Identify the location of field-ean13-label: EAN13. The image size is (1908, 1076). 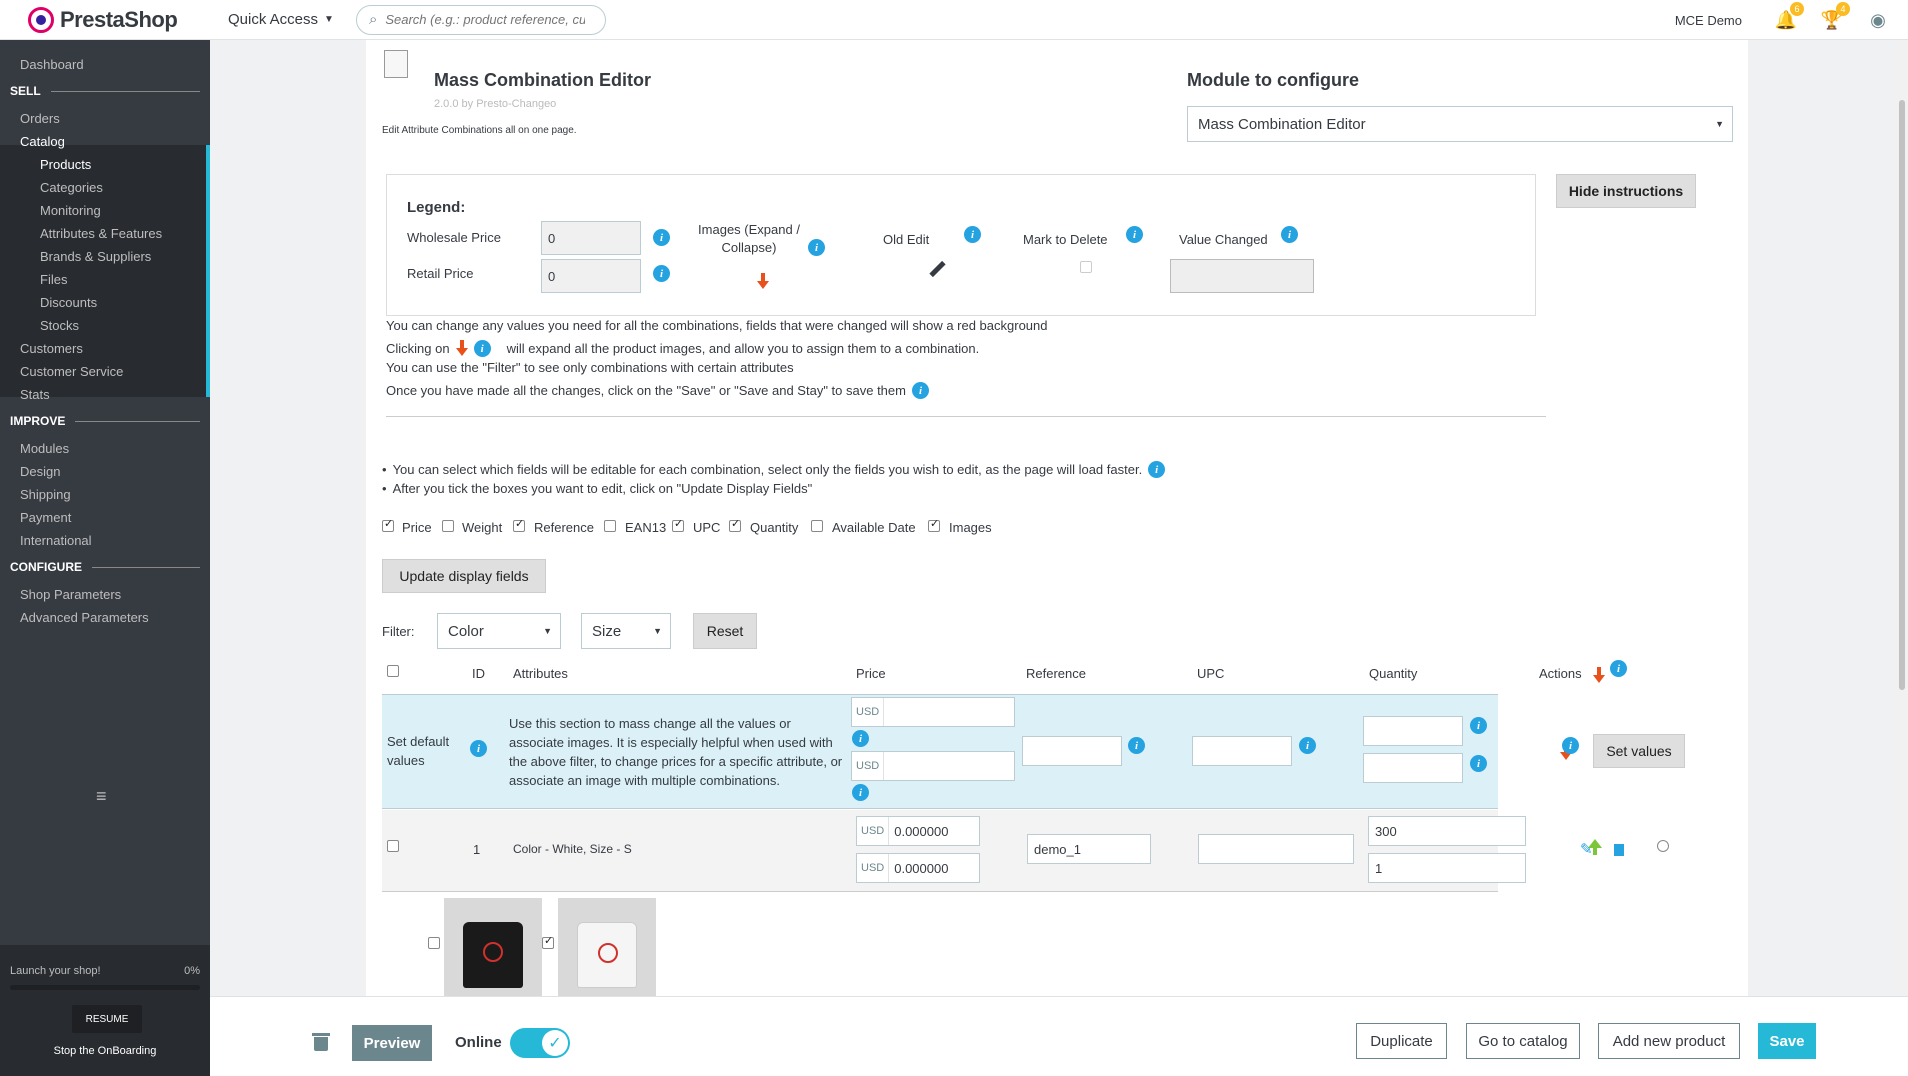
(646, 527).